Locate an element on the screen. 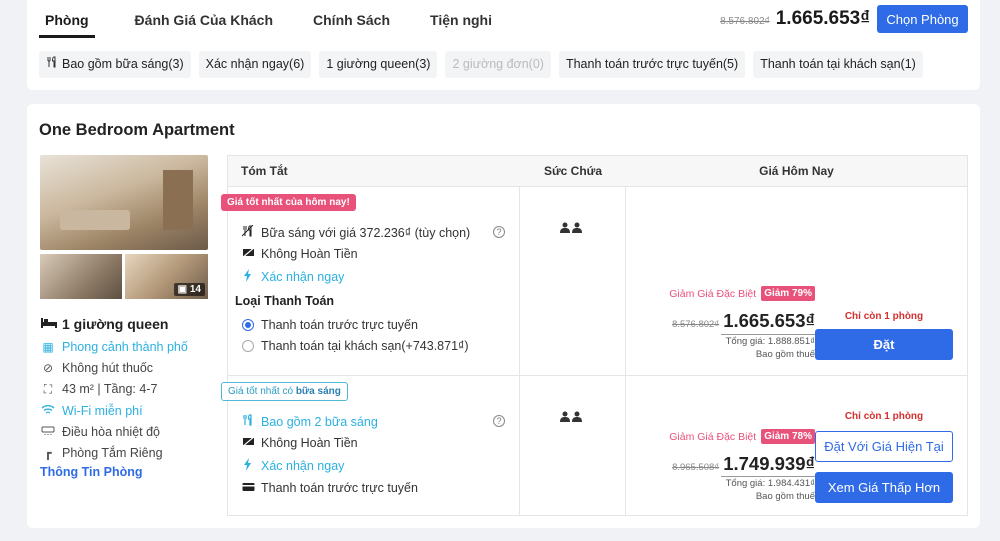 The height and width of the screenshot is (541, 1000). view-lower-price-button: Xem Giá Thấp Hơn is located at coordinates (884, 487).